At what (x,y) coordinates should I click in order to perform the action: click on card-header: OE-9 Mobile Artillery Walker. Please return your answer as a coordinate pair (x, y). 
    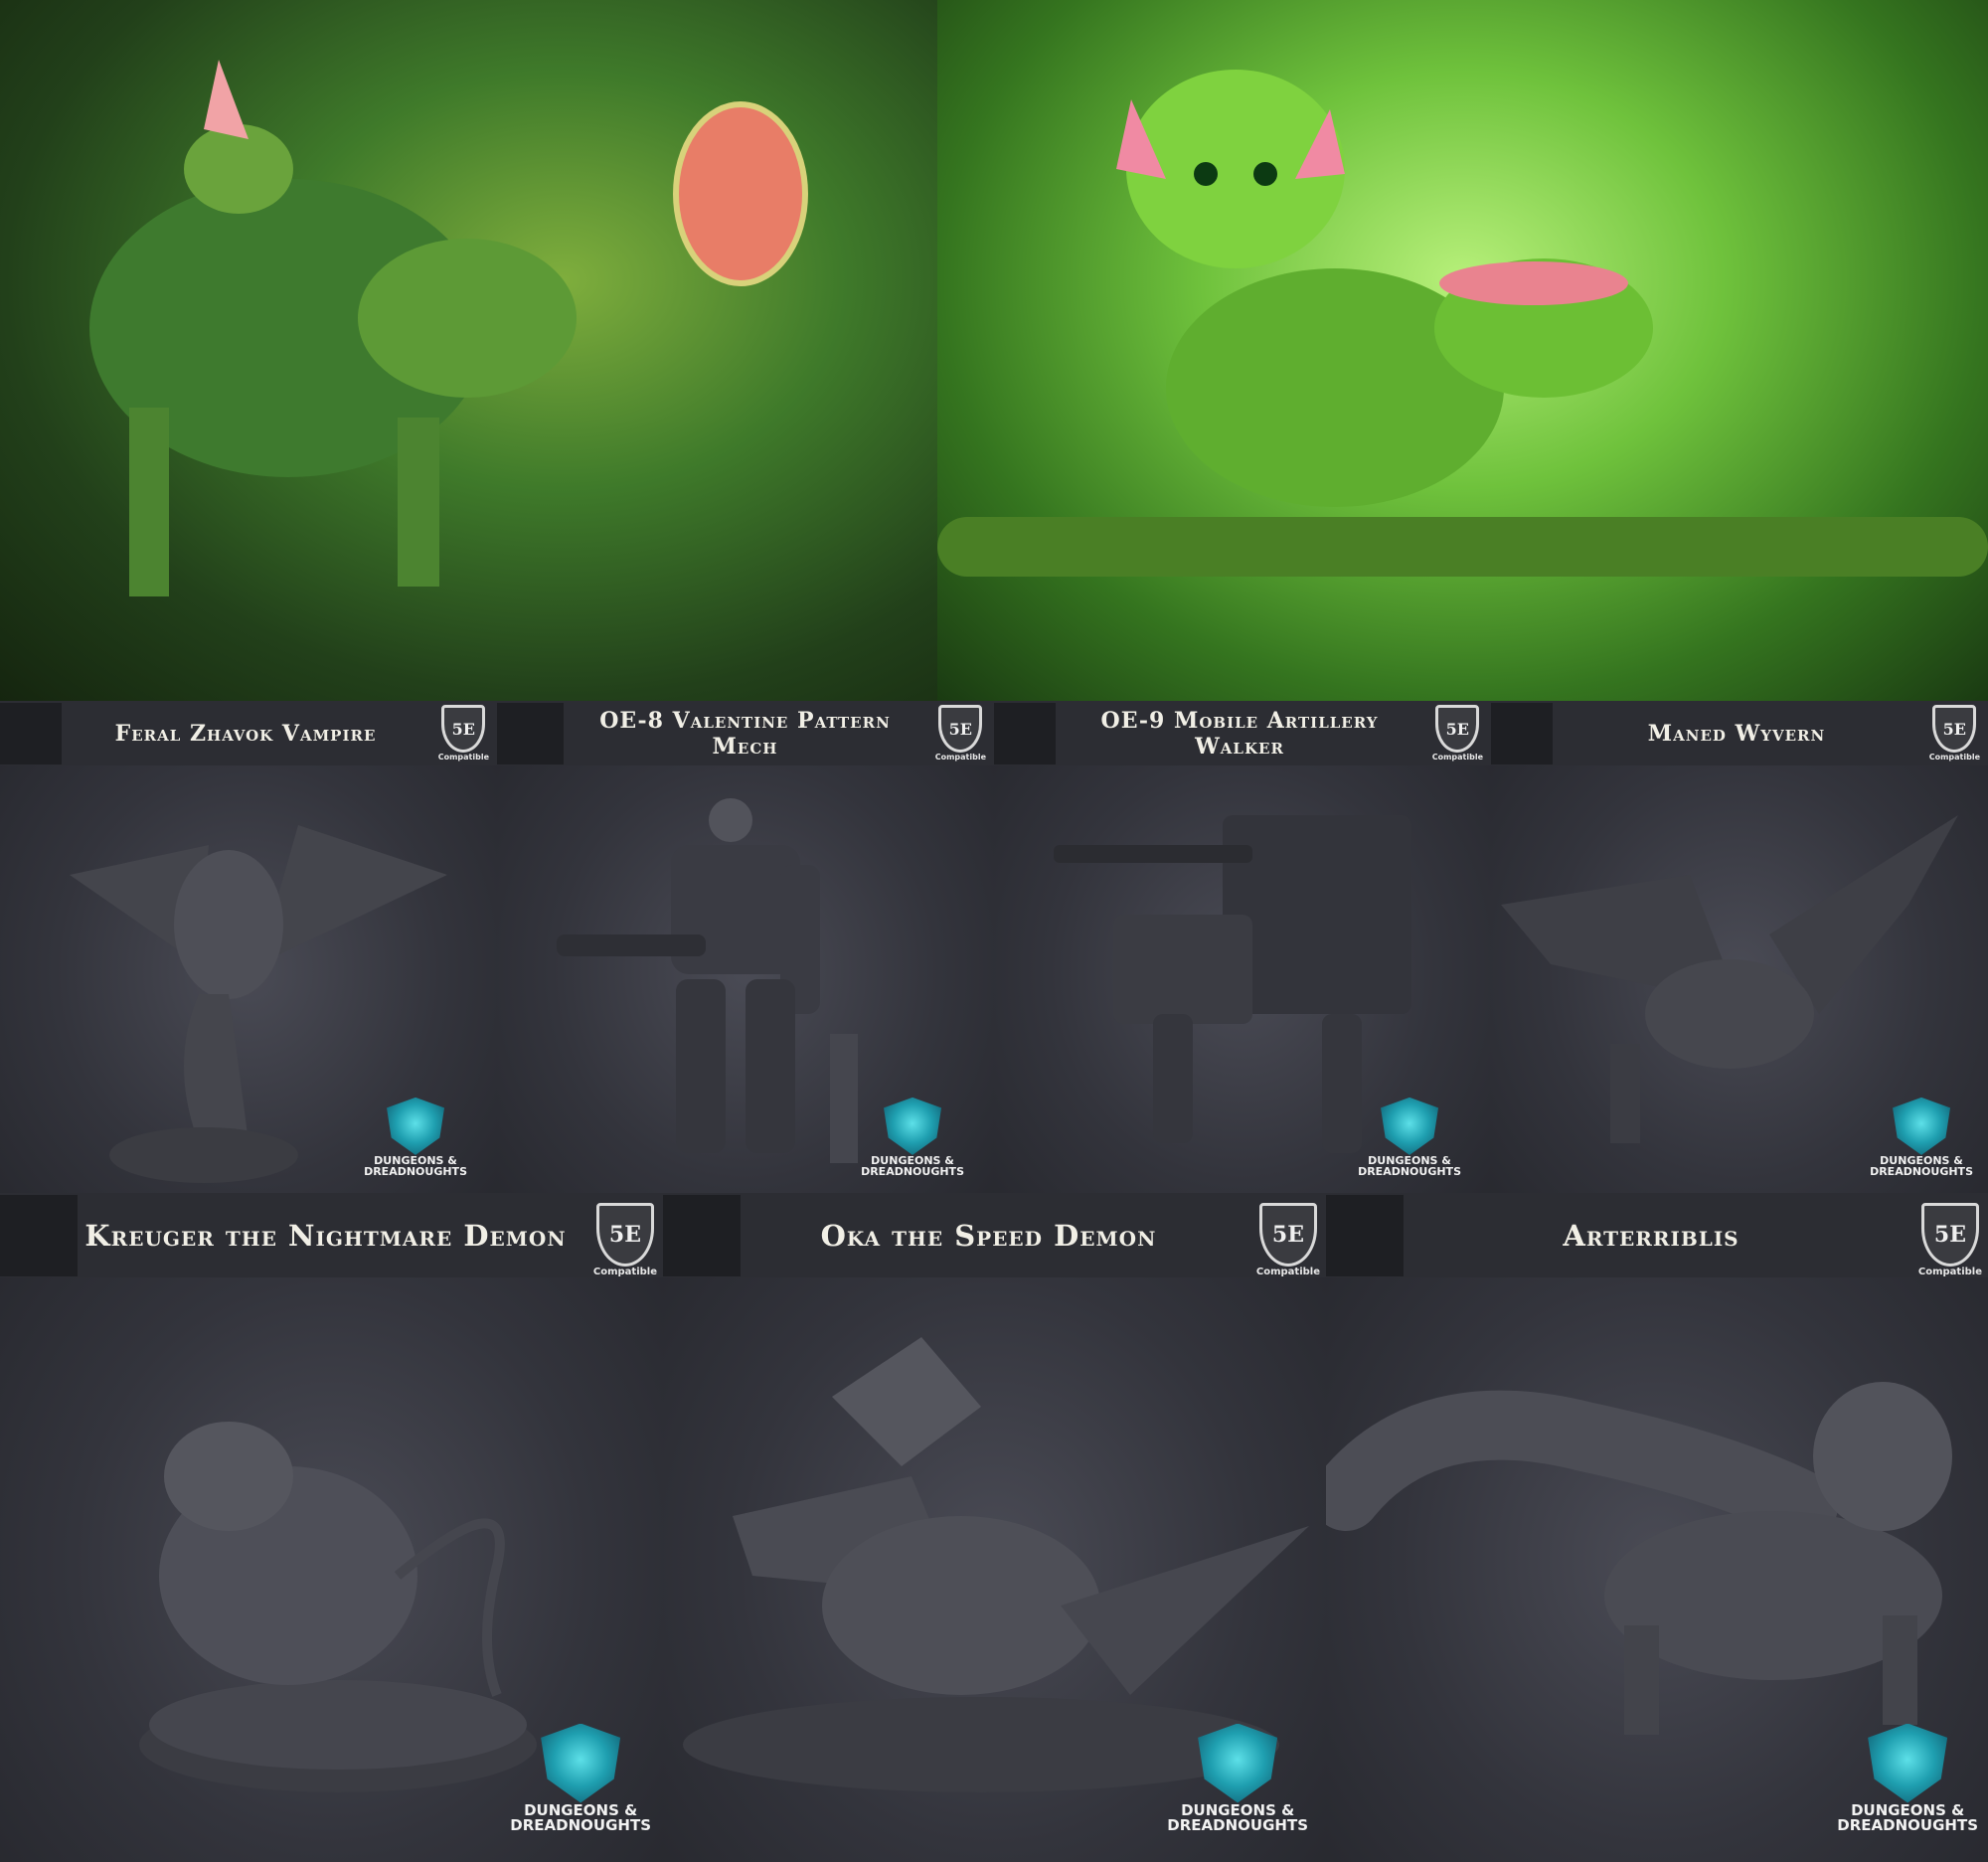
    Looking at the image, I should click on (1242, 733).